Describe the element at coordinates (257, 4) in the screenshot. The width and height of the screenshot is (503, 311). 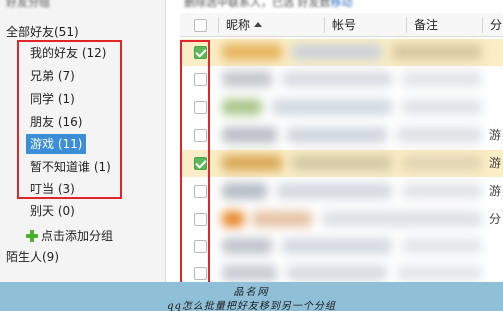
I see `toolbar-hint-text: 删除选中联系人，已选 好友数` at that location.